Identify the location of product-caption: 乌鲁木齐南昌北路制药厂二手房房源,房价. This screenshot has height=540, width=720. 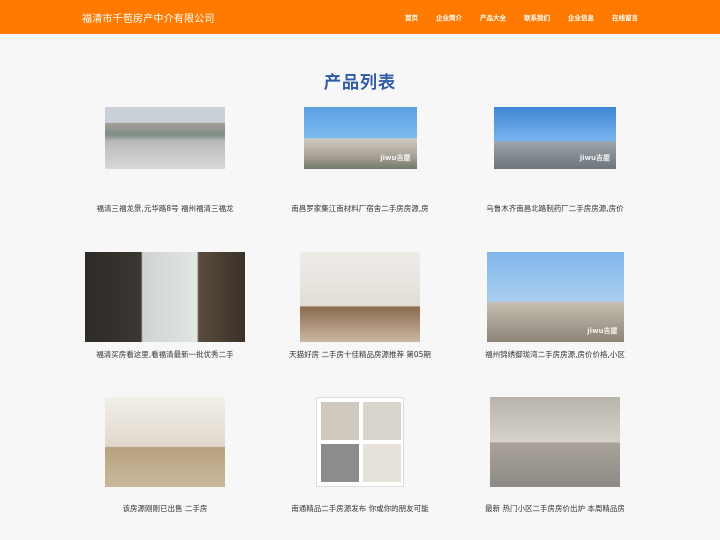
(555, 208).